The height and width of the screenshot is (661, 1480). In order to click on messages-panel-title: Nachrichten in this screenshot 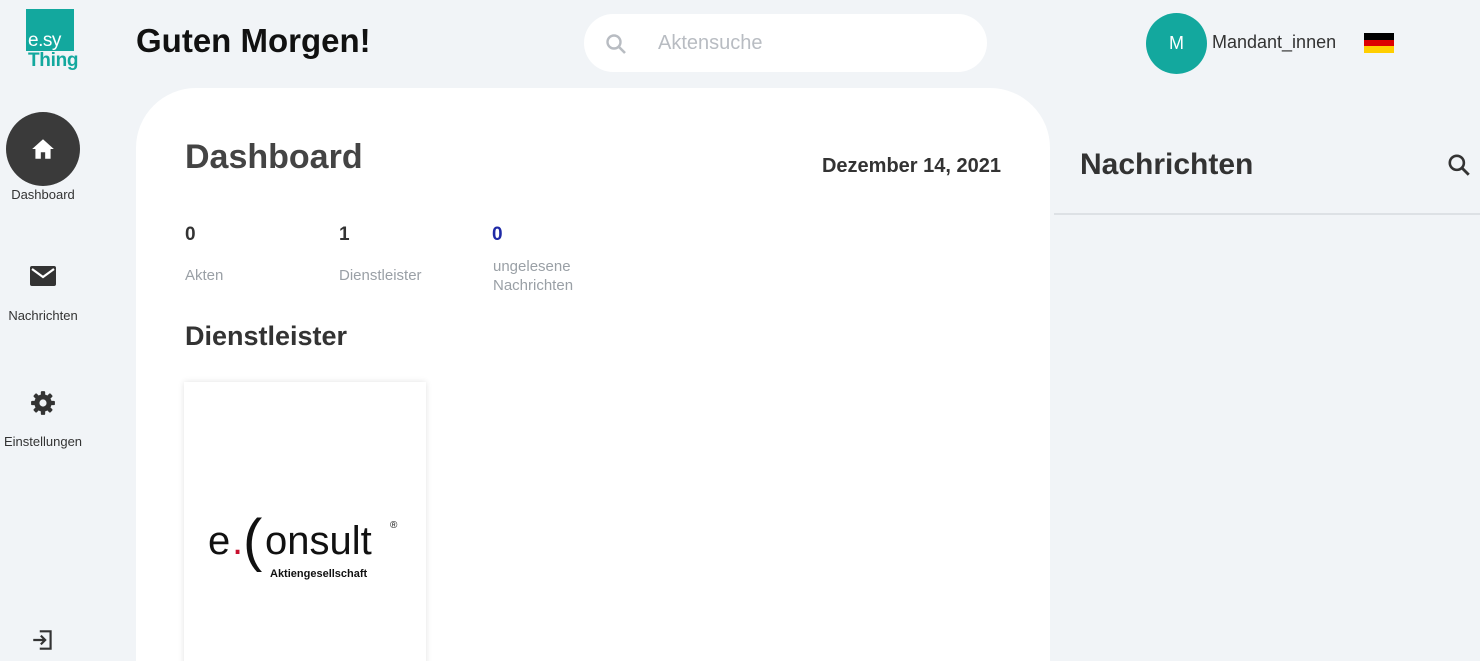, I will do `click(1167, 164)`.